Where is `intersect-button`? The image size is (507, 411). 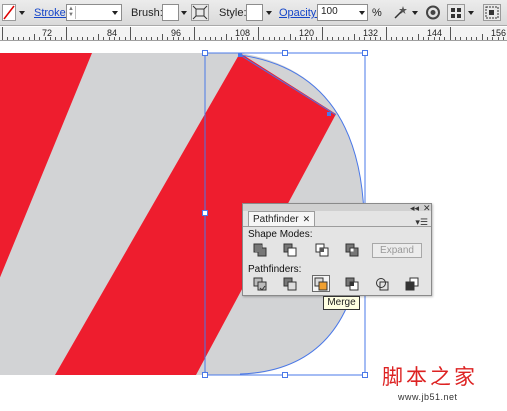
intersect-button is located at coordinates (322, 250).